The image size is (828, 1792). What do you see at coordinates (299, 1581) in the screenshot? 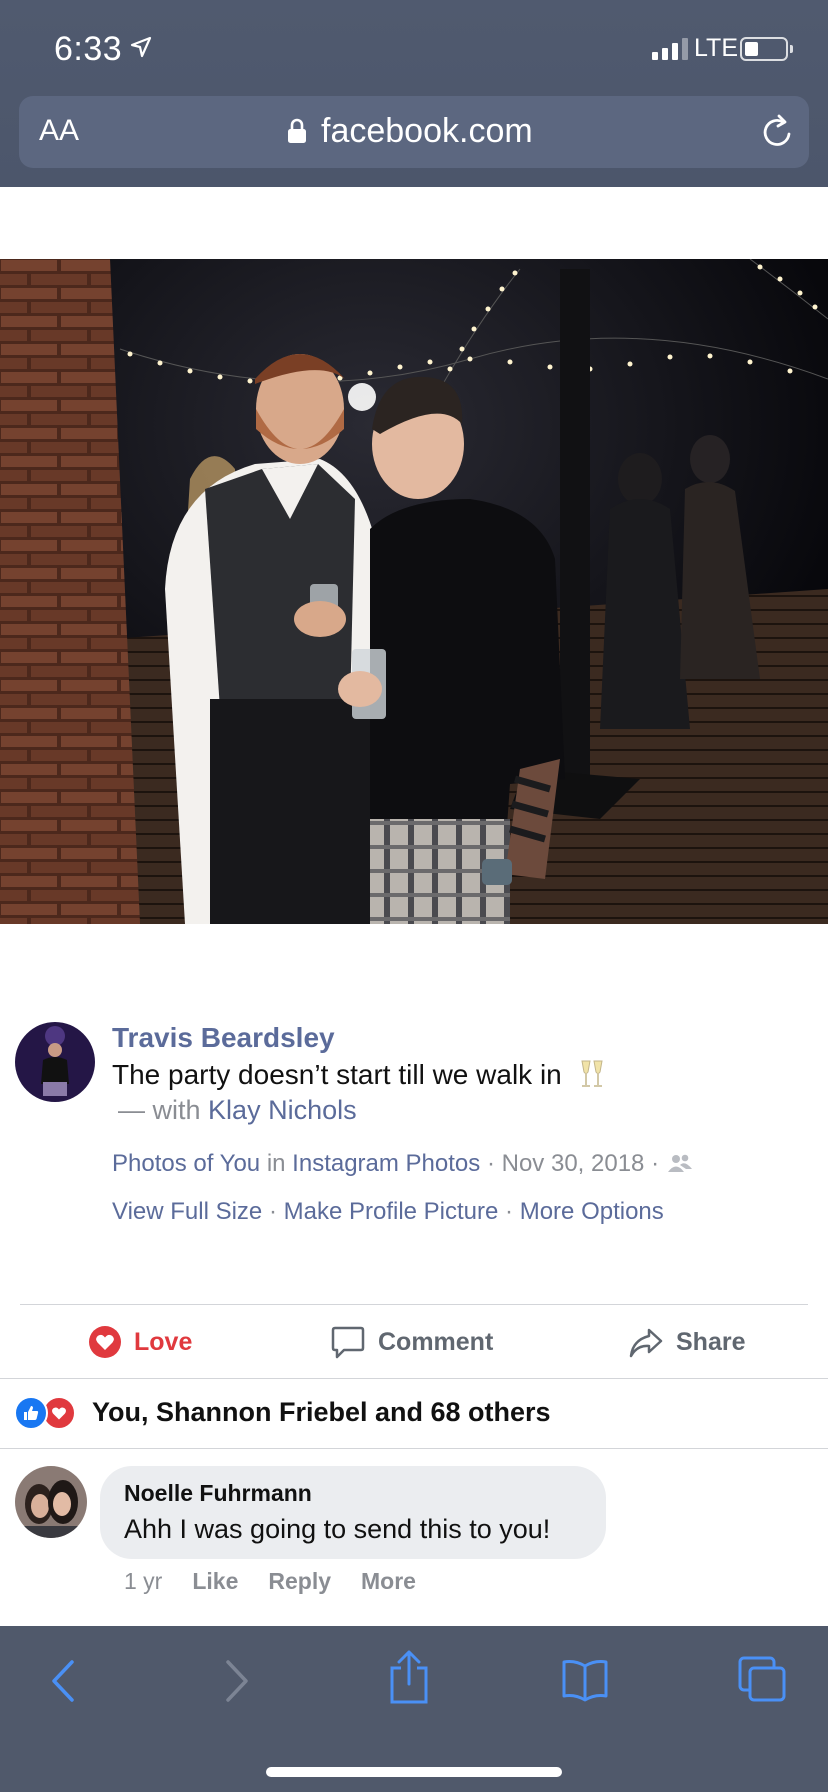
I see `comment-reply-button: Reply` at bounding box center [299, 1581].